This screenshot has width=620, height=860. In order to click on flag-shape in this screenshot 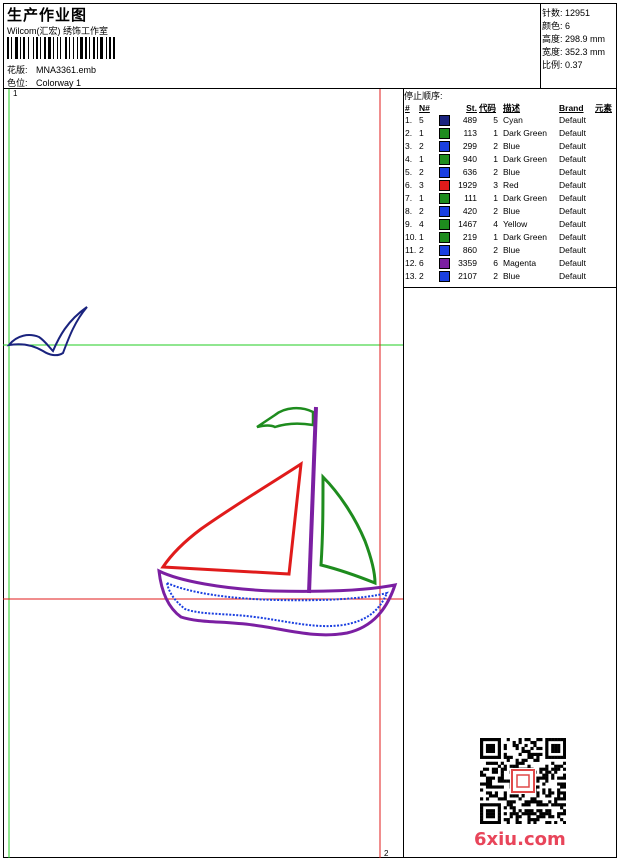, I will do `click(285, 417)`.